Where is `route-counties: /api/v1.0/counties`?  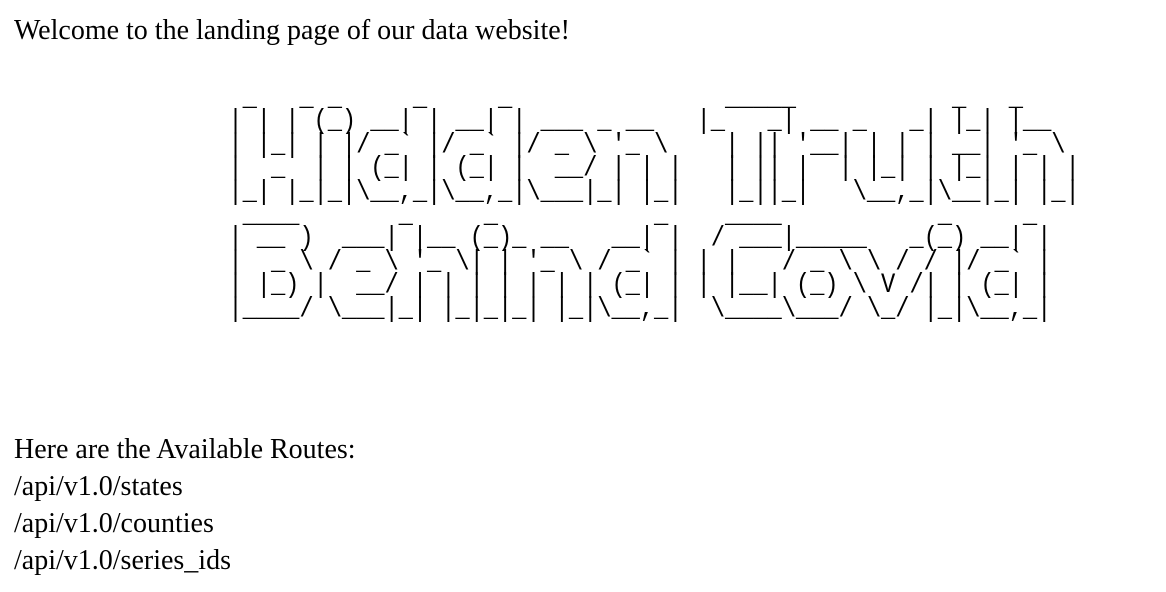
route-counties: /api/v1.0/counties is located at coordinates (114, 523).